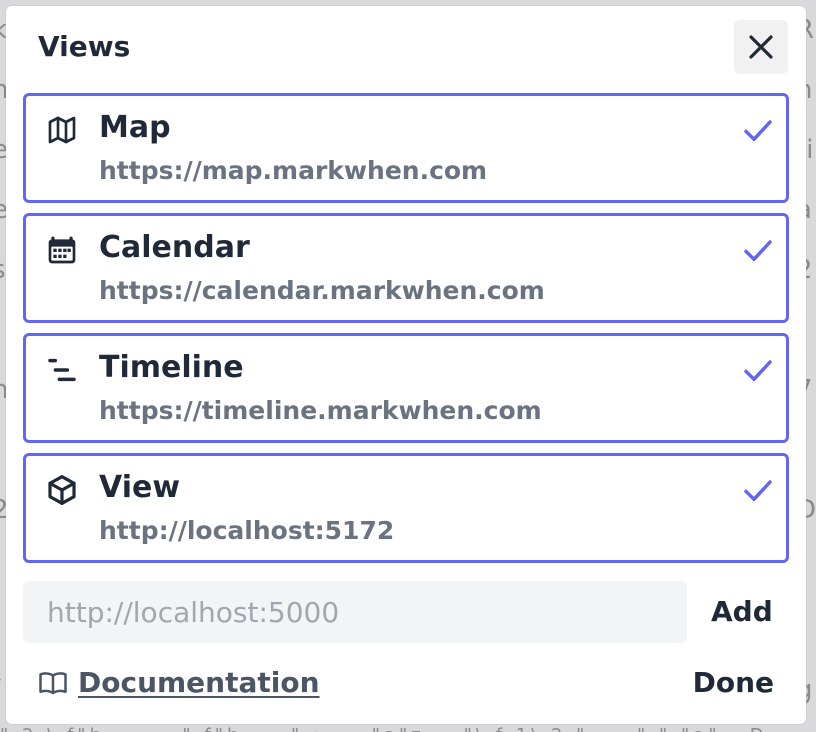  I want to click on calendar-icon, so click(62, 250).